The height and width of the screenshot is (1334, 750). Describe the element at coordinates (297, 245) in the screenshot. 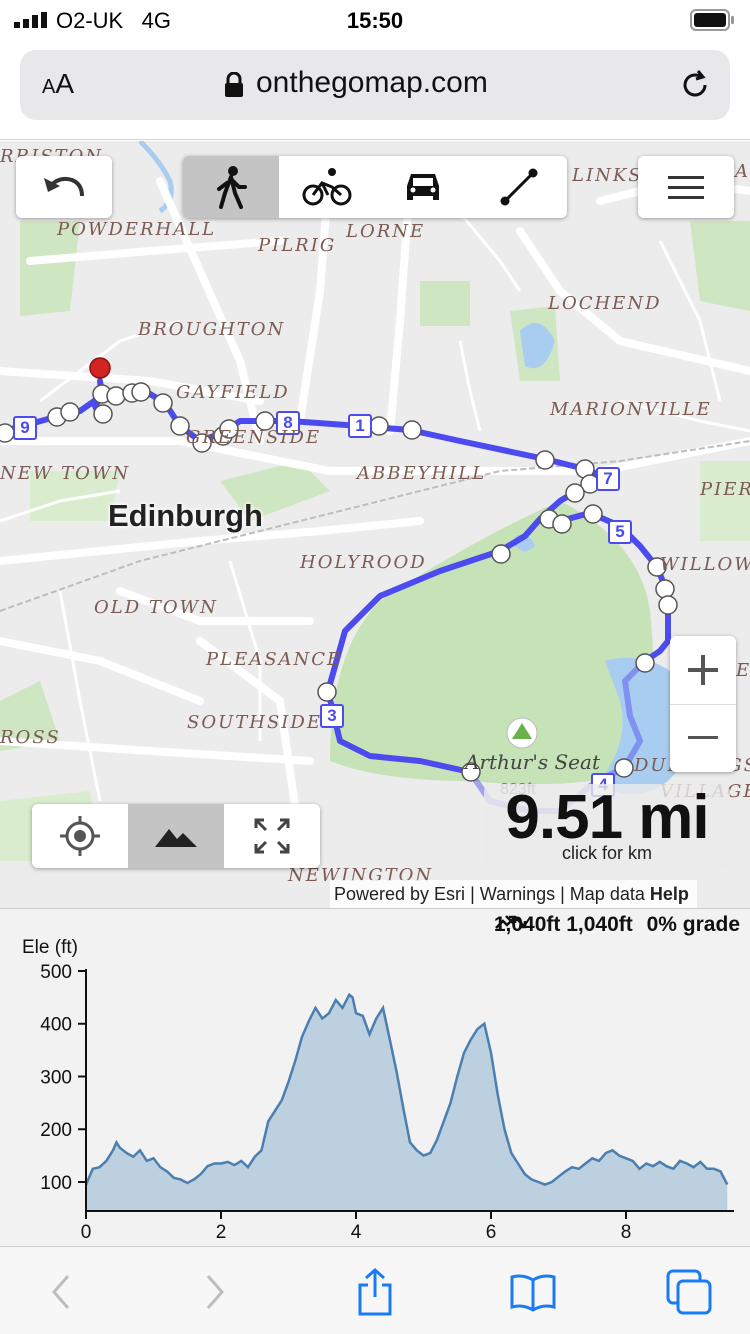

I see `place-label: PILRIG` at that location.